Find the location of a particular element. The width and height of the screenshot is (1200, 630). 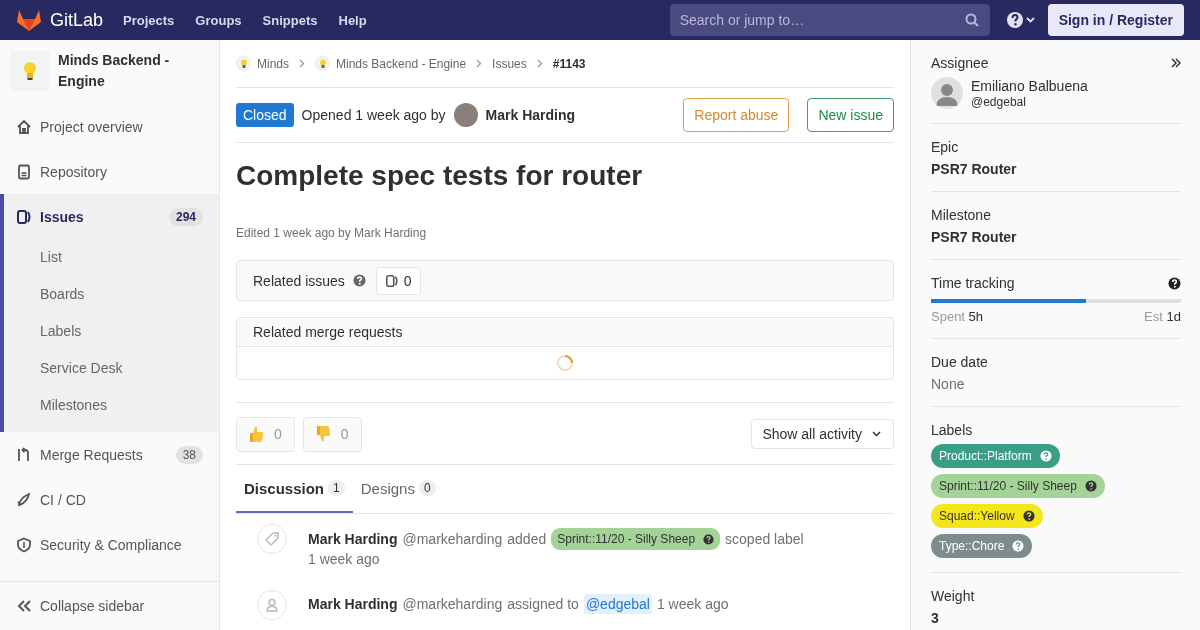

merge-request-icon is located at coordinates (24, 454).